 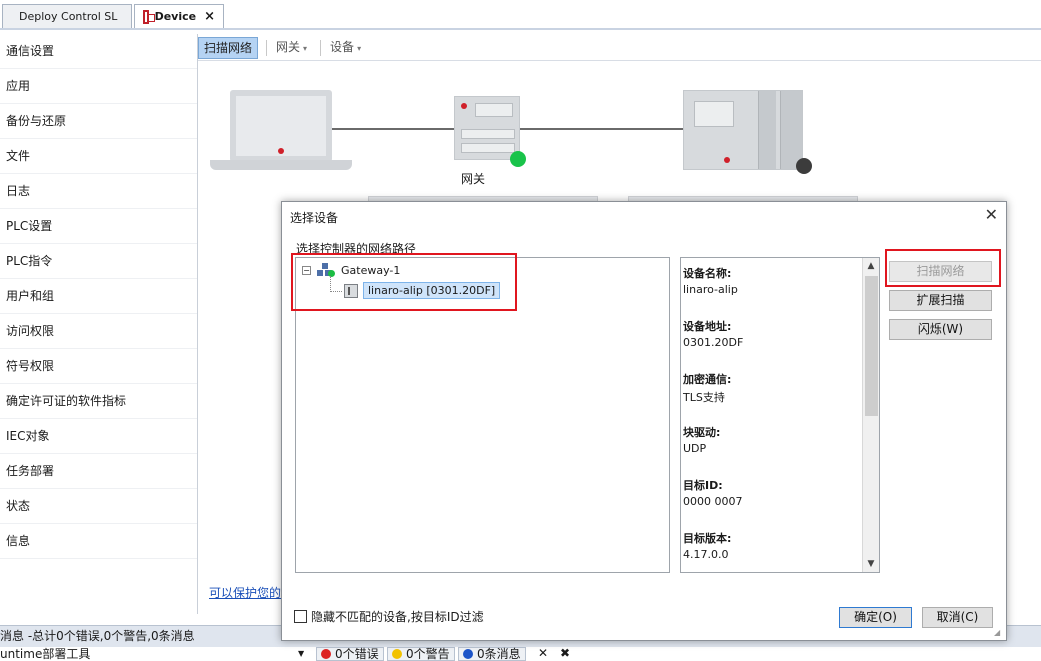 What do you see at coordinates (707, 379) in the screenshot?
I see `info-label: 加密通信:` at bounding box center [707, 379].